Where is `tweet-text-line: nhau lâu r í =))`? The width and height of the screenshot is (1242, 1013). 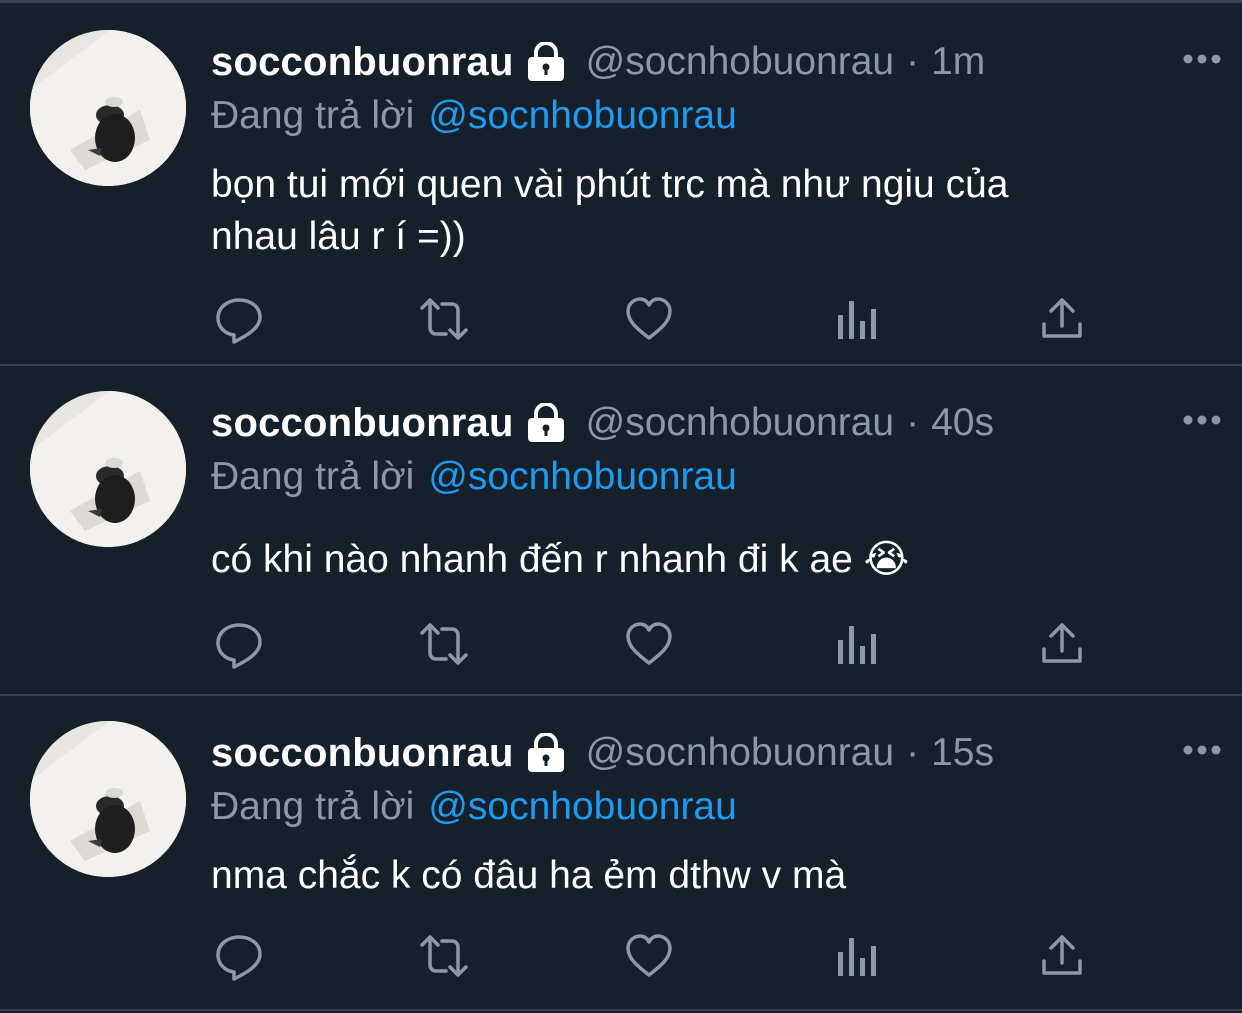 tweet-text-line: nhau lâu r í =)) is located at coordinates (338, 236).